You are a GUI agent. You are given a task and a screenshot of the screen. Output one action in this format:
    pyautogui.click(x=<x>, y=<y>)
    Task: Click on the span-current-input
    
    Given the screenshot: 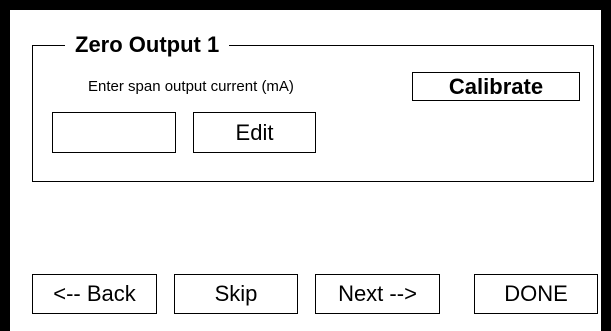 What is the action you would take?
    pyautogui.click(x=114, y=132)
    